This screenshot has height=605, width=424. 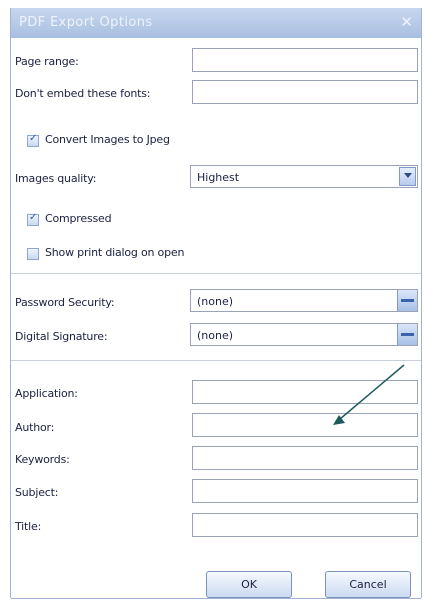 What do you see at coordinates (369, 394) in the screenshot?
I see `annotation-arrow-icon` at bounding box center [369, 394].